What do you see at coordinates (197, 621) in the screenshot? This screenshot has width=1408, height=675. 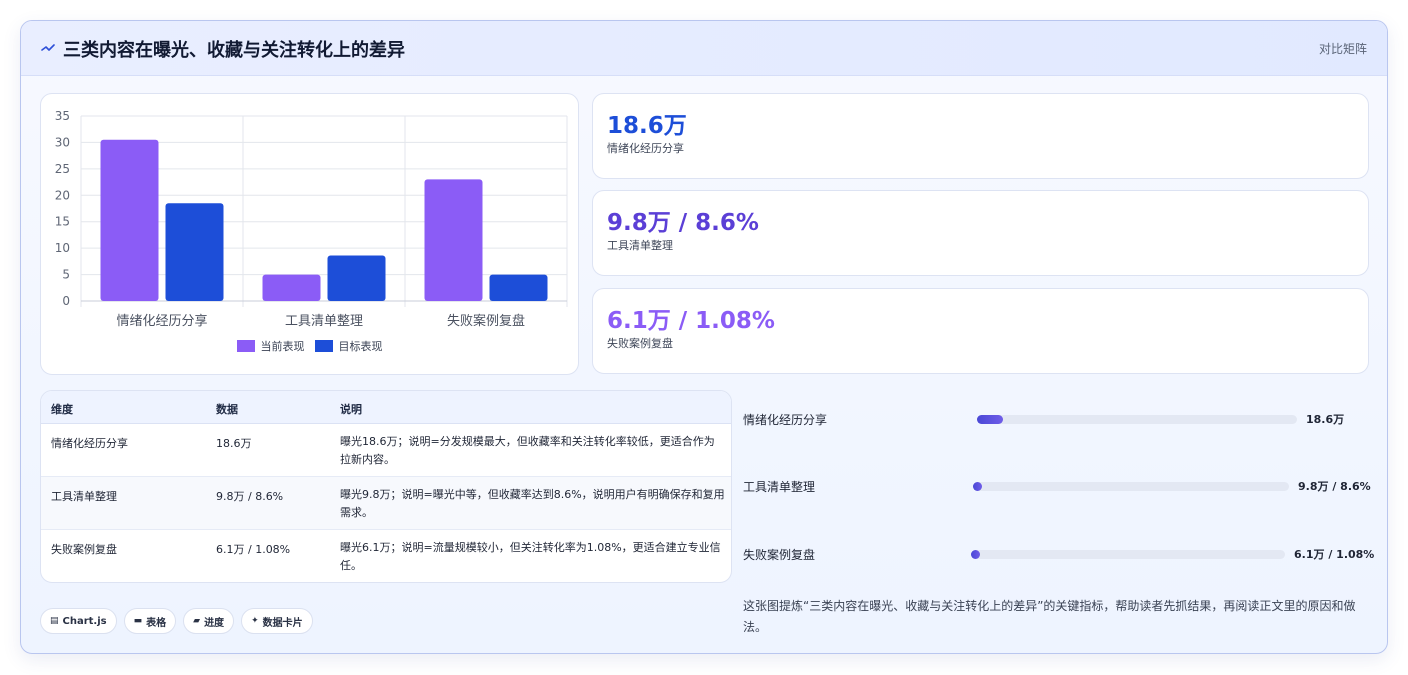 I see `progress-icon: ▰` at bounding box center [197, 621].